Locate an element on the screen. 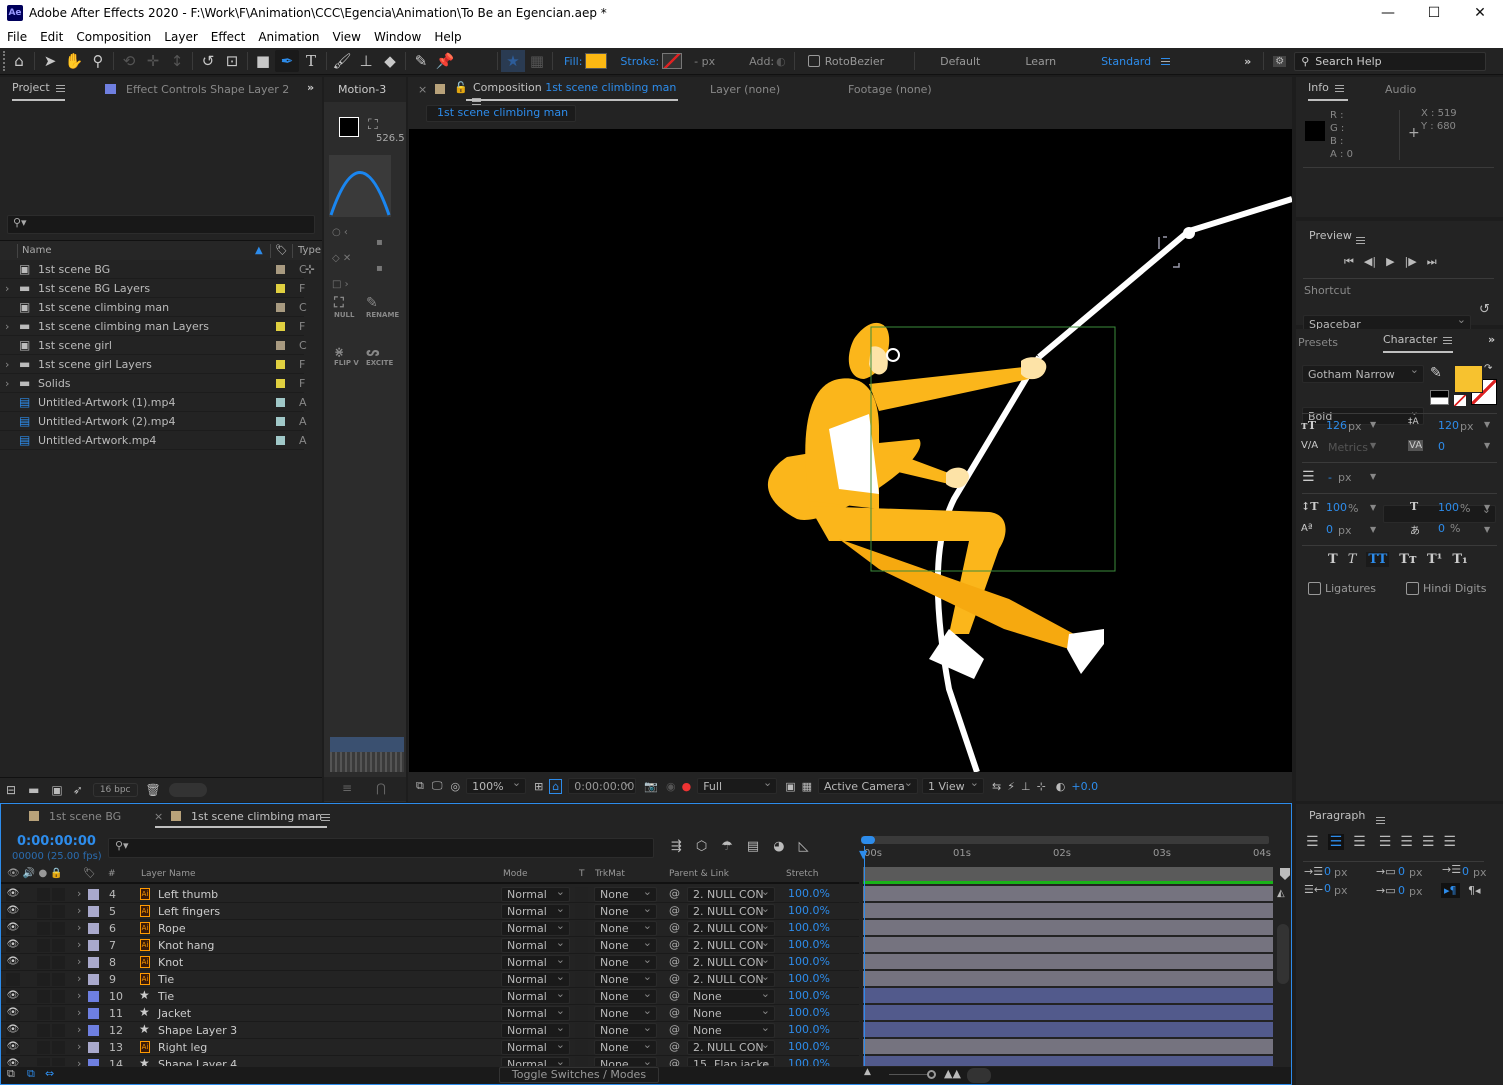 This screenshot has width=1503, height=1085. black-white-swatch is located at coordinates (1439, 397).